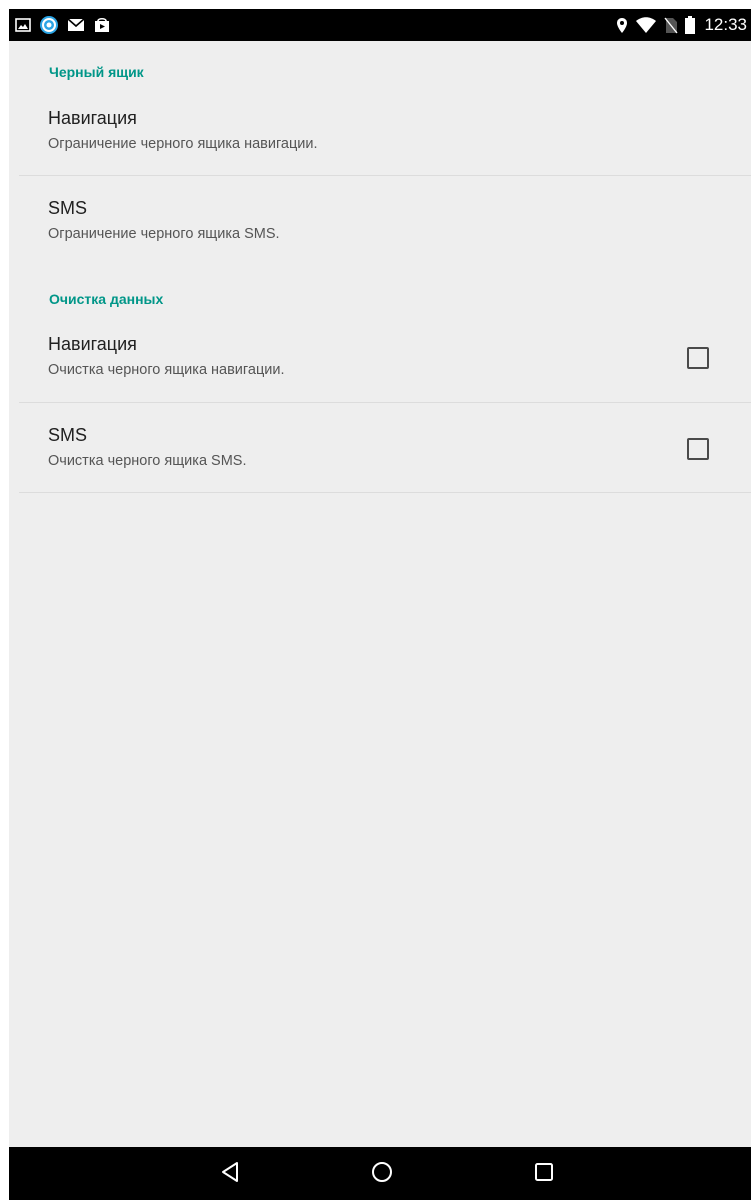 This screenshot has width=751, height=1200. What do you see at coordinates (380, 25) in the screenshot?
I see `status-bar: 12:33` at bounding box center [380, 25].